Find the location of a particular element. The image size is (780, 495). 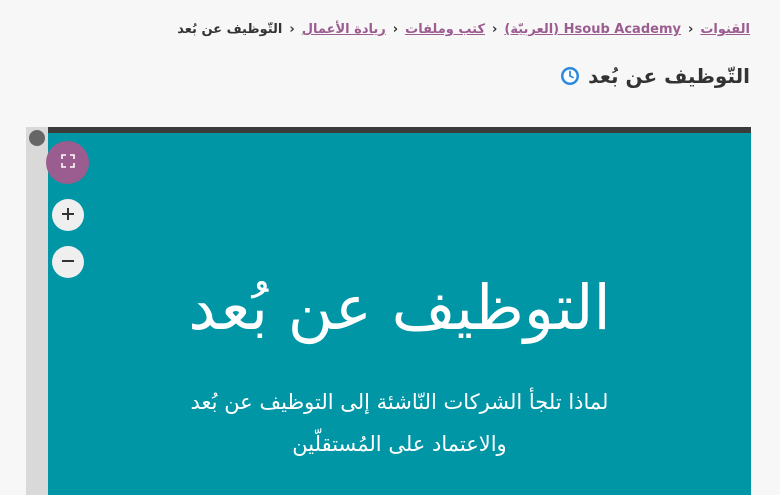

plus-icon is located at coordinates (68, 215).